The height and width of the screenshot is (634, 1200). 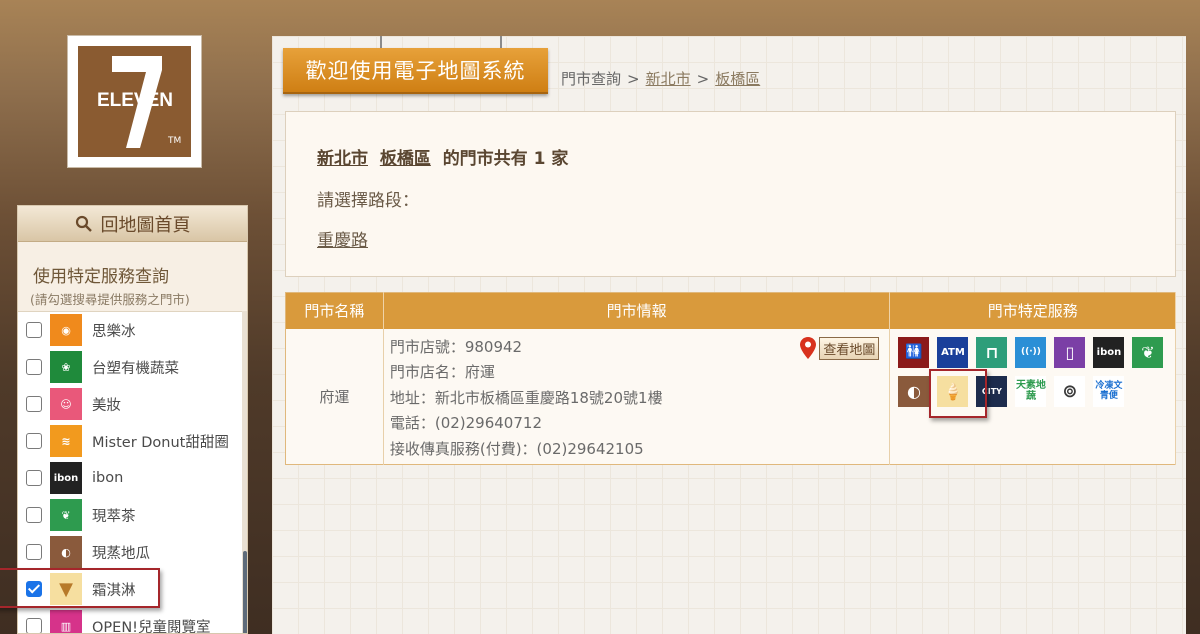 What do you see at coordinates (485, 159) in the screenshot?
I see `store-count-text: 的門市共有` at bounding box center [485, 159].